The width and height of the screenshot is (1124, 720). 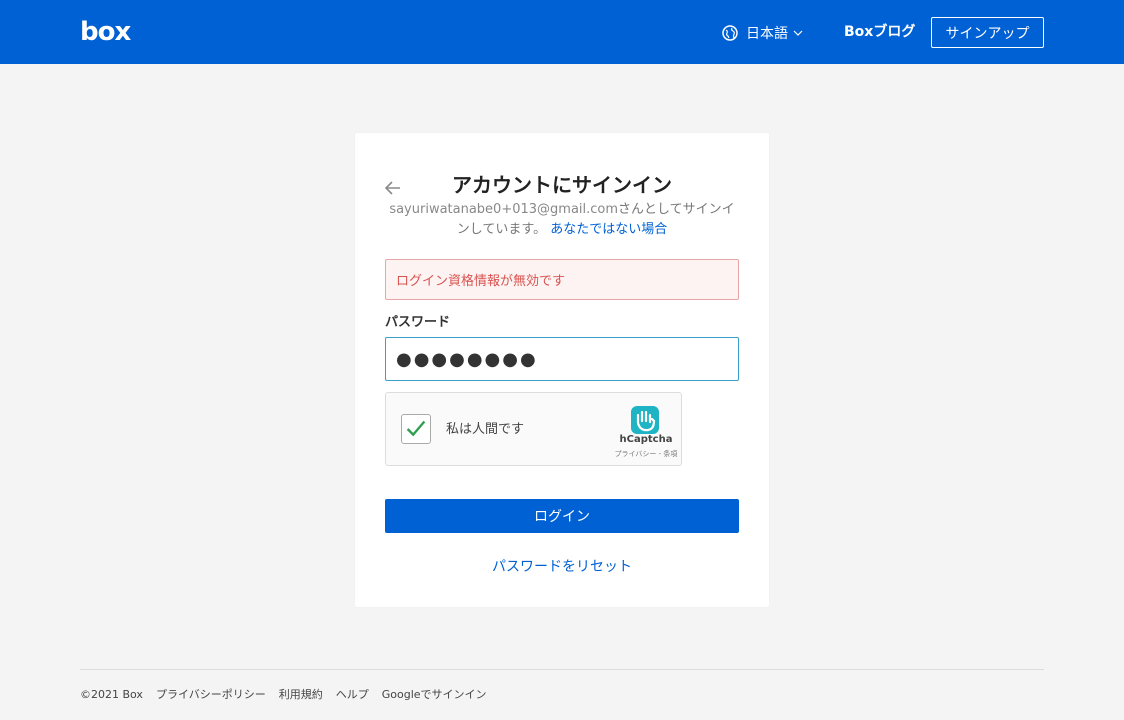 I want to click on reset-password-link: パスワードをリセット, so click(x=562, y=567).